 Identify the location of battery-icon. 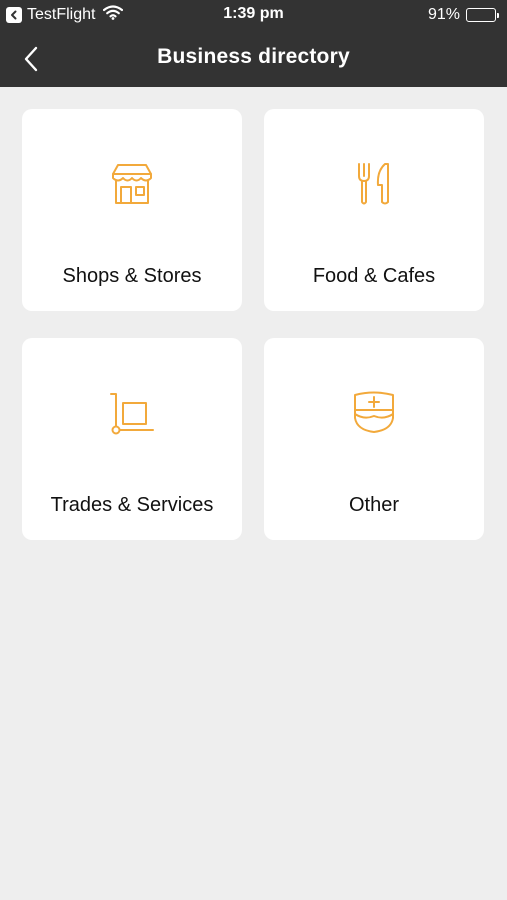
(482, 15).